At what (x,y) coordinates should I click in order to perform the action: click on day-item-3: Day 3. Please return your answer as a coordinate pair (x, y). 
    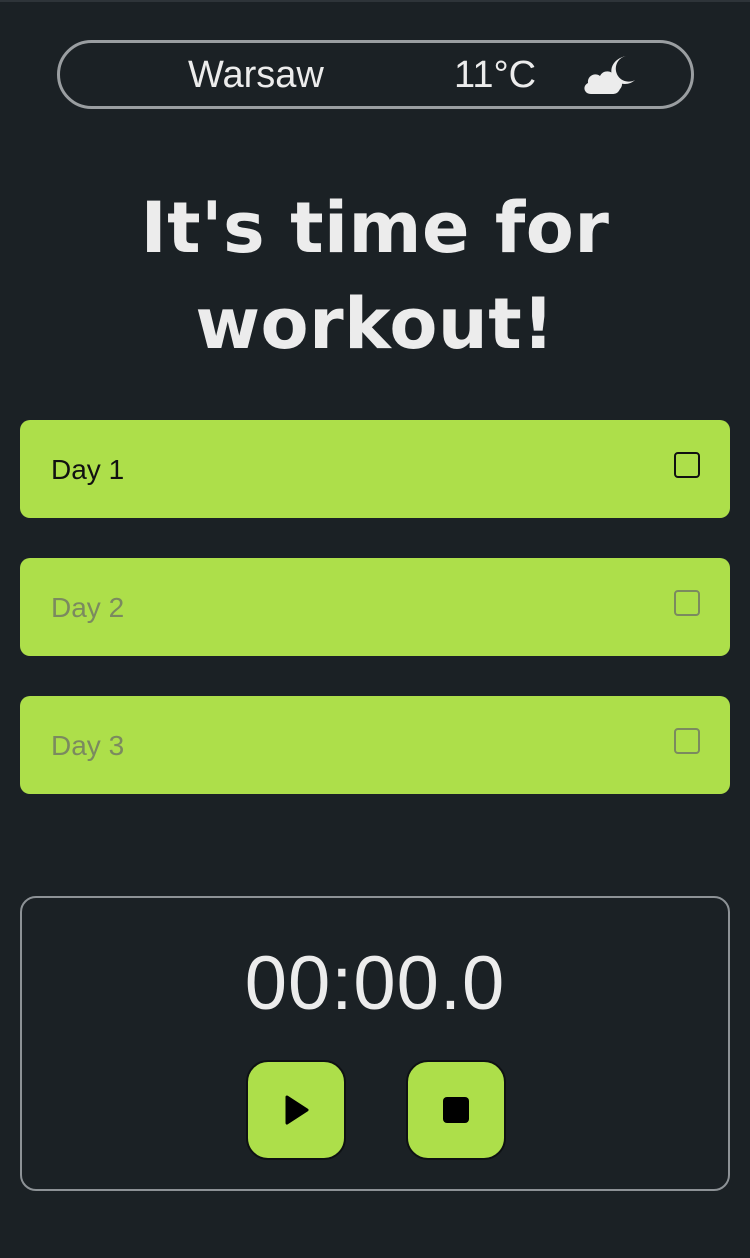
    Looking at the image, I should click on (375, 745).